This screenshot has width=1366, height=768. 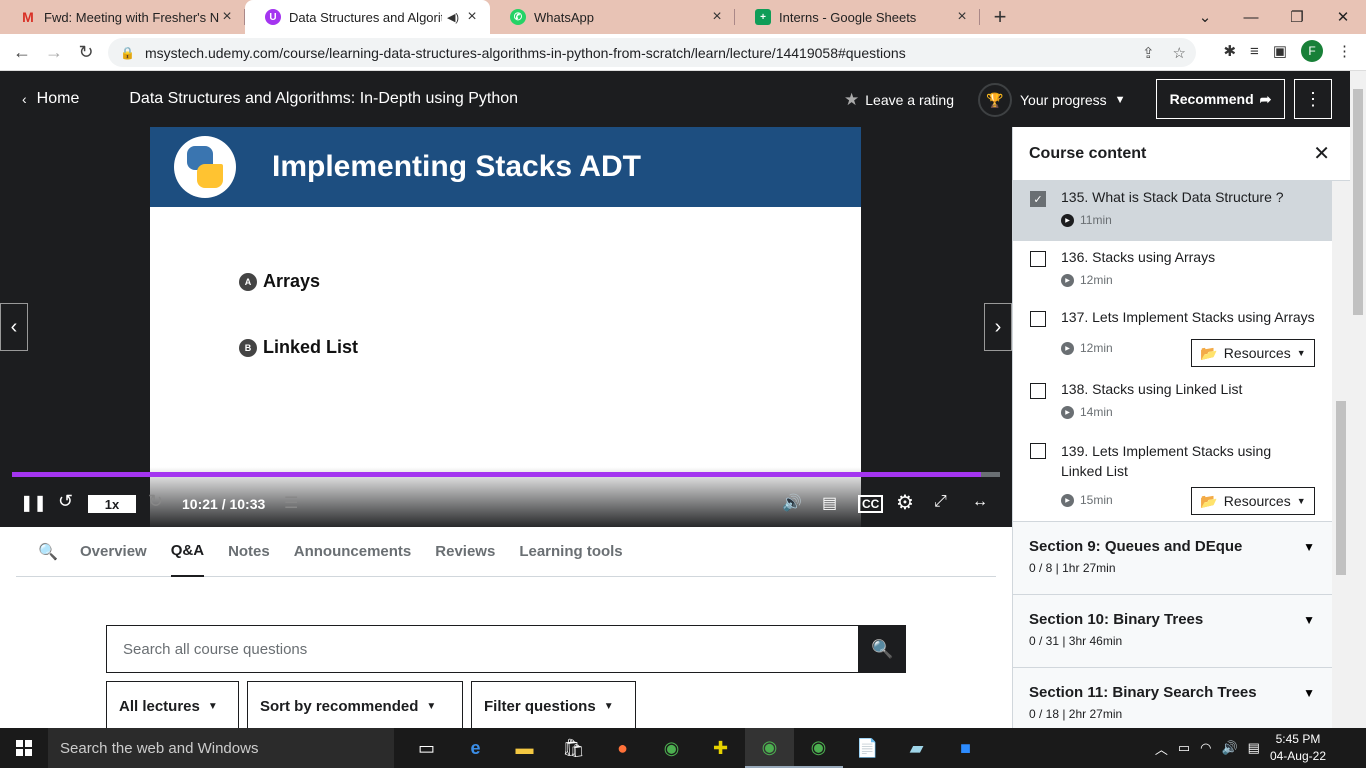 What do you see at coordinates (553, 706) in the screenshot?
I see `filter-questions-dropdown: Filter questions ▼` at bounding box center [553, 706].